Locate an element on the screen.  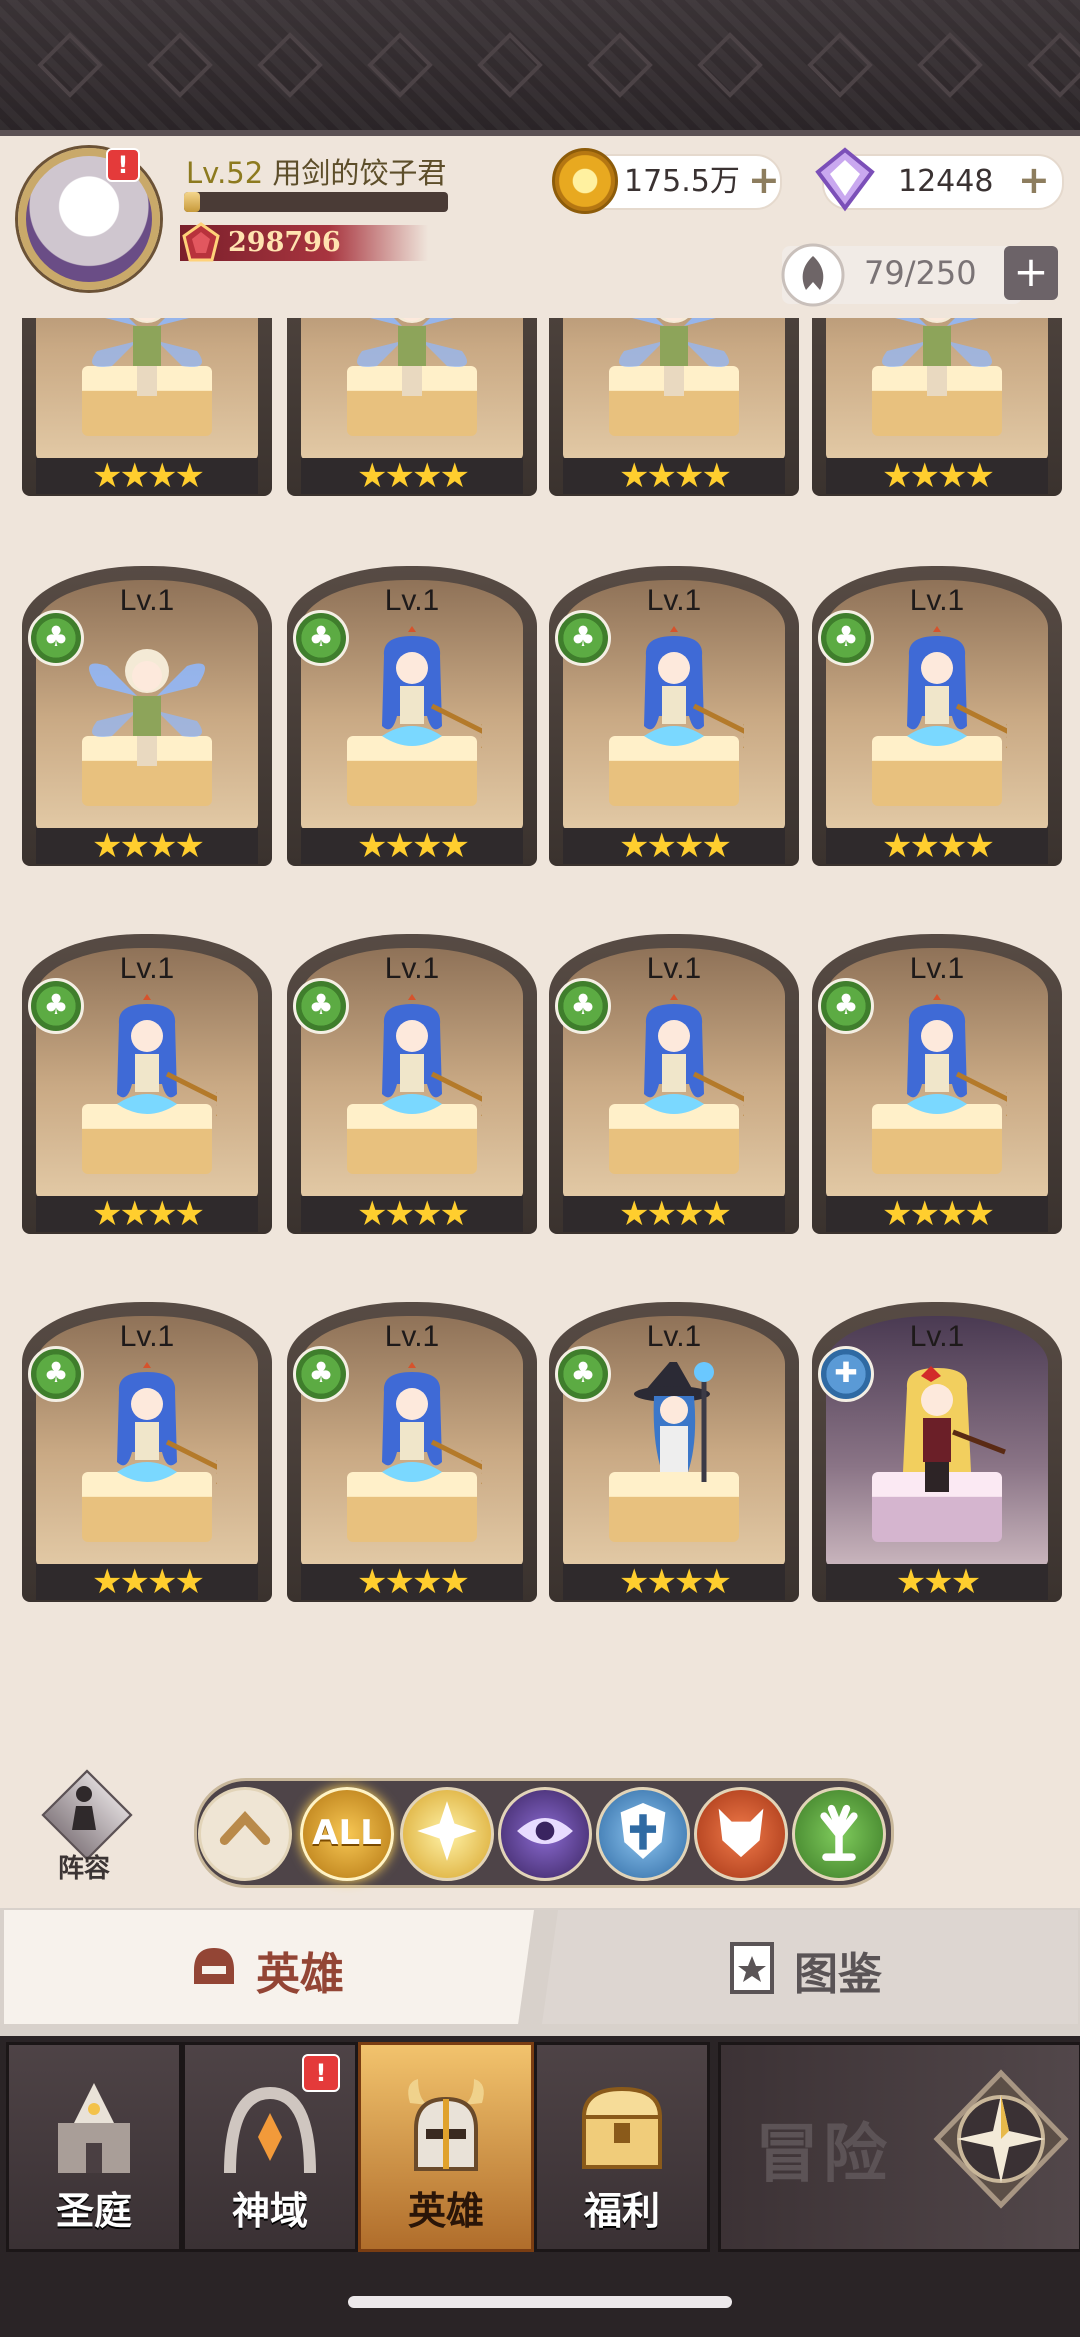
nav-welfare-label: 福利 is located at coordinates (621, 2211).